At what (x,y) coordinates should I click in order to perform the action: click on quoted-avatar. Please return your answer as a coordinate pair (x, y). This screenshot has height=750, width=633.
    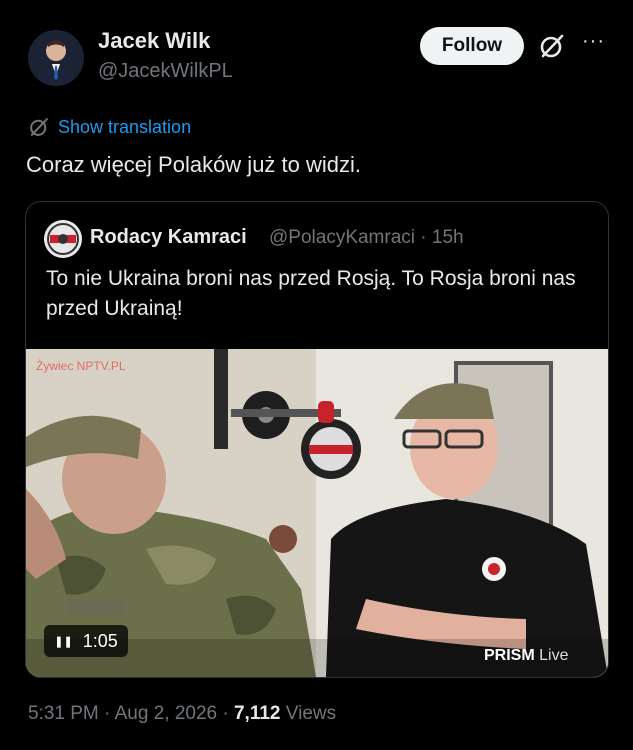
    Looking at the image, I should click on (63, 239).